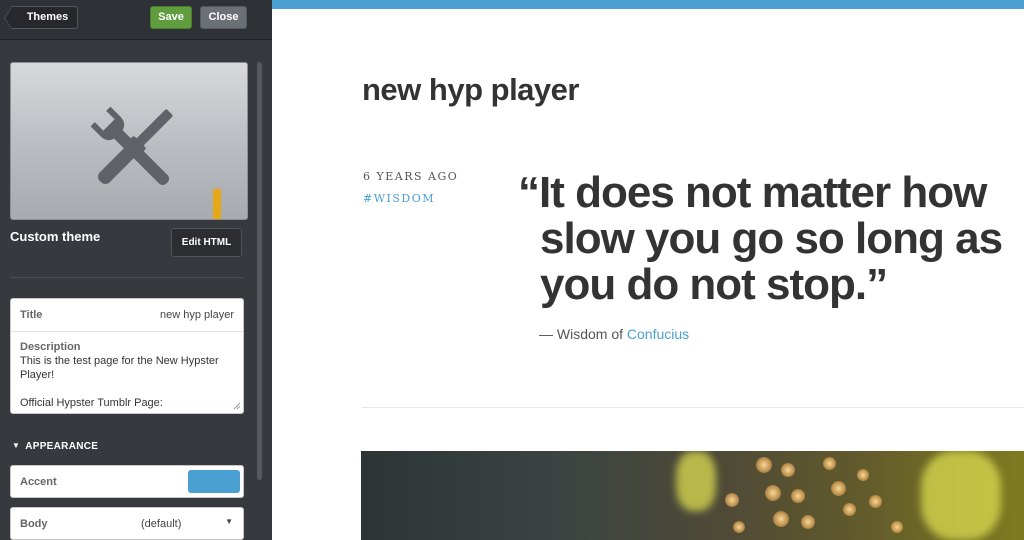  What do you see at coordinates (62, 446) in the screenshot?
I see `appearance-label: APPEARANCE` at bounding box center [62, 446].